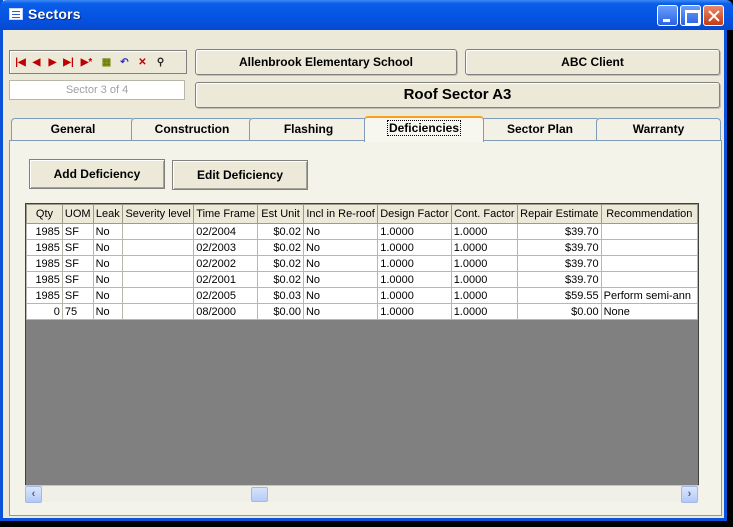  I want to click on table-row: 1985 SF No 02/2004 $0.02 No 1.0000 1.0000 $39.70, so click(362, 231).